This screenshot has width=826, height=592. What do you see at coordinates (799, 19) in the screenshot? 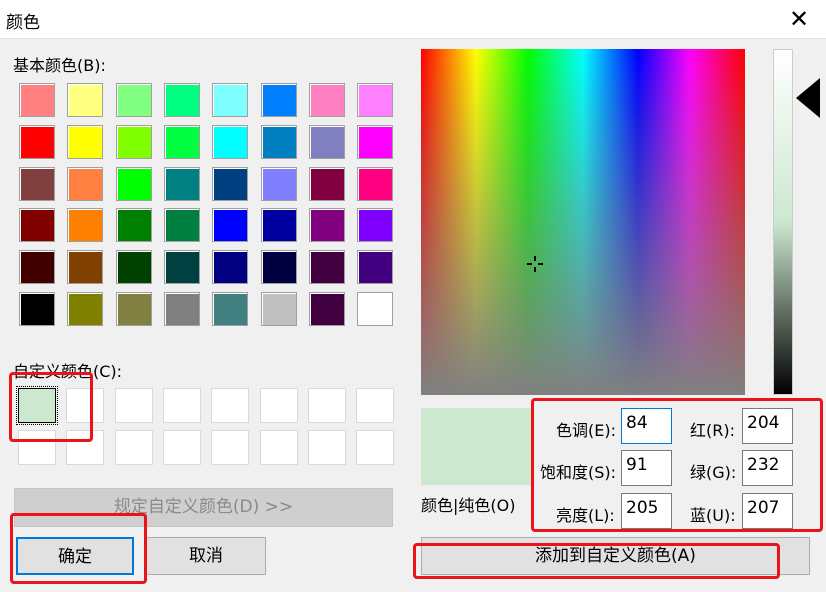
I see `close-icon: ✕` at bounding box center [799, 19].